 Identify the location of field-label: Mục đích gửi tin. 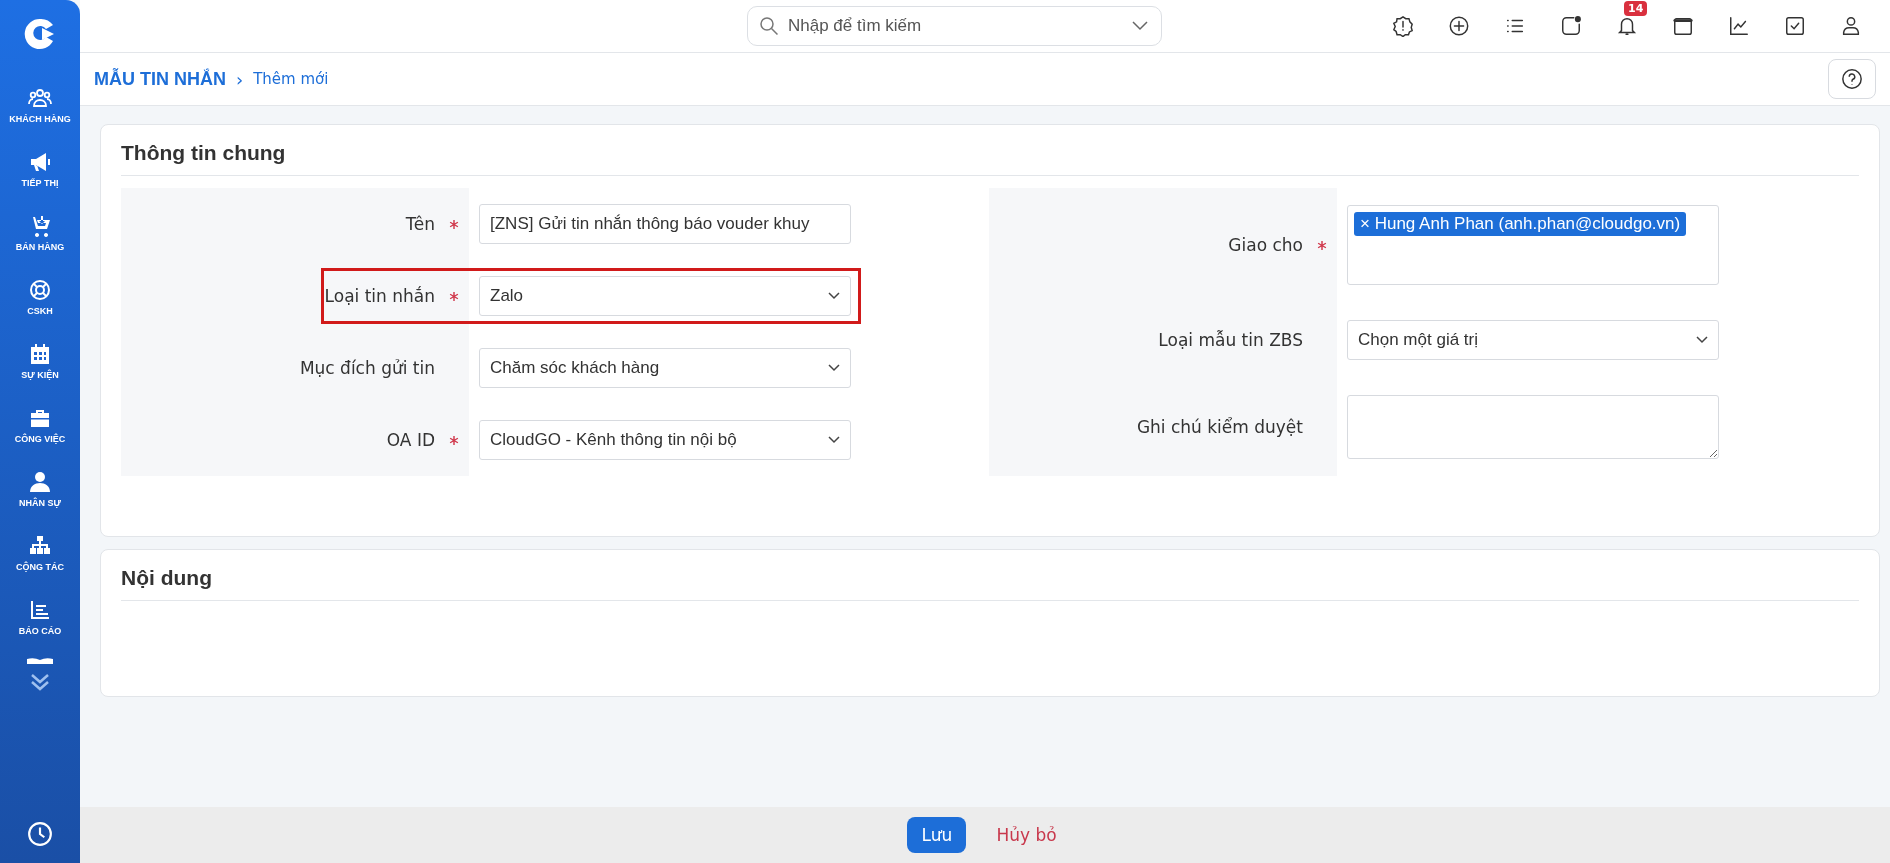
(367, 368).